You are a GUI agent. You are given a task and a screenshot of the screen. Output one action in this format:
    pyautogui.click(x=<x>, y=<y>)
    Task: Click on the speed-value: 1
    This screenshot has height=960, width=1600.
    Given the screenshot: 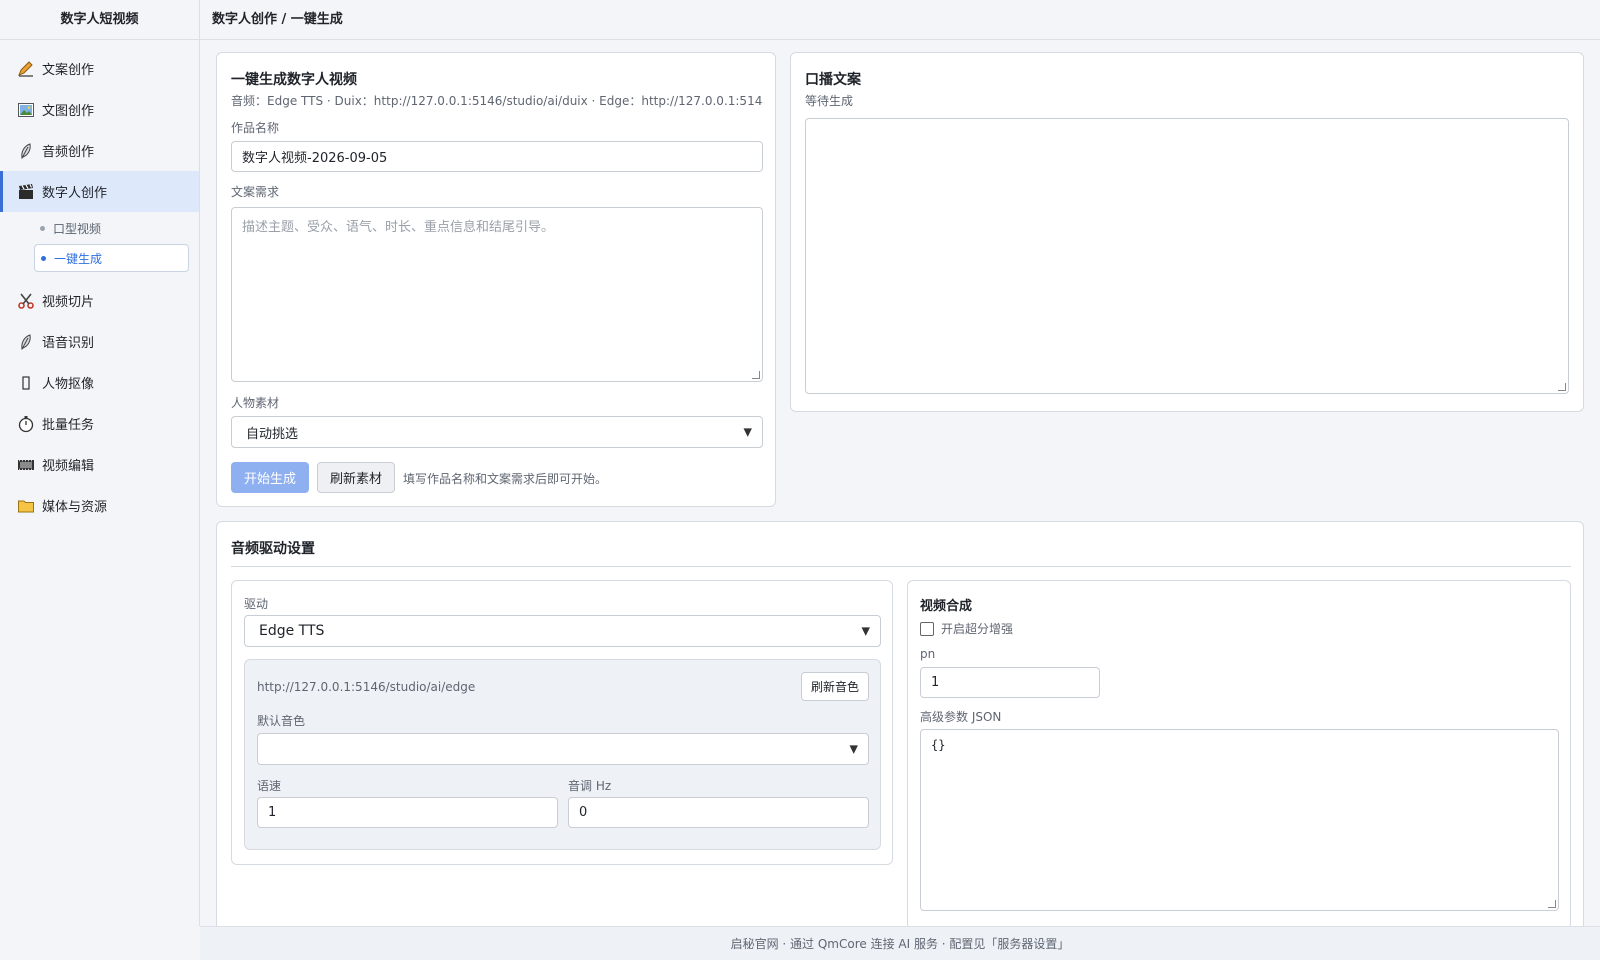 What is the action you would take?
    pyautogui.click(x=272, y=812)
    